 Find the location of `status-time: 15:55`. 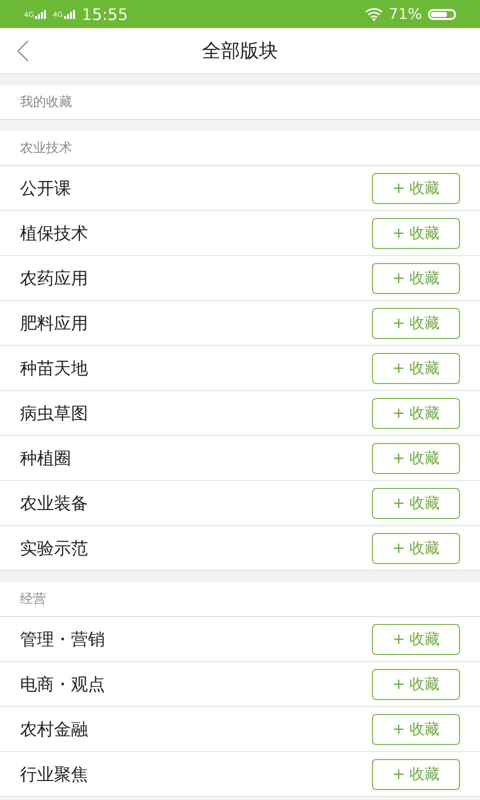

status-time: 15:55 is located at coordinates (105, 14).